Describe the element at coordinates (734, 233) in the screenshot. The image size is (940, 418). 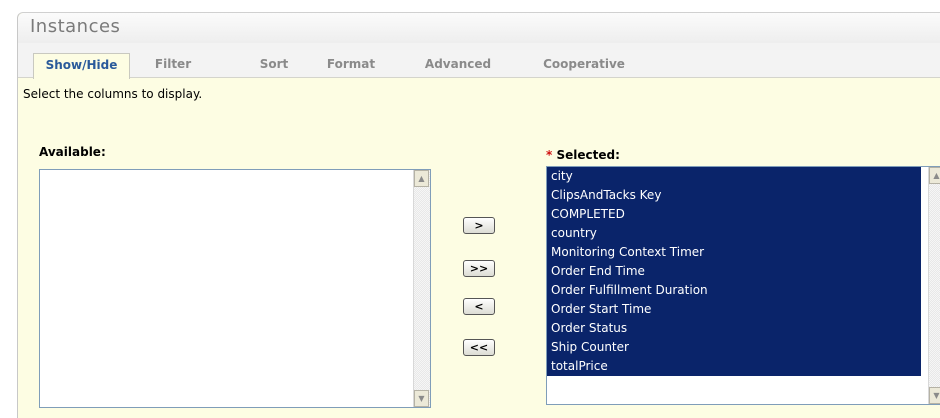
I see `list-item: country` at that location.